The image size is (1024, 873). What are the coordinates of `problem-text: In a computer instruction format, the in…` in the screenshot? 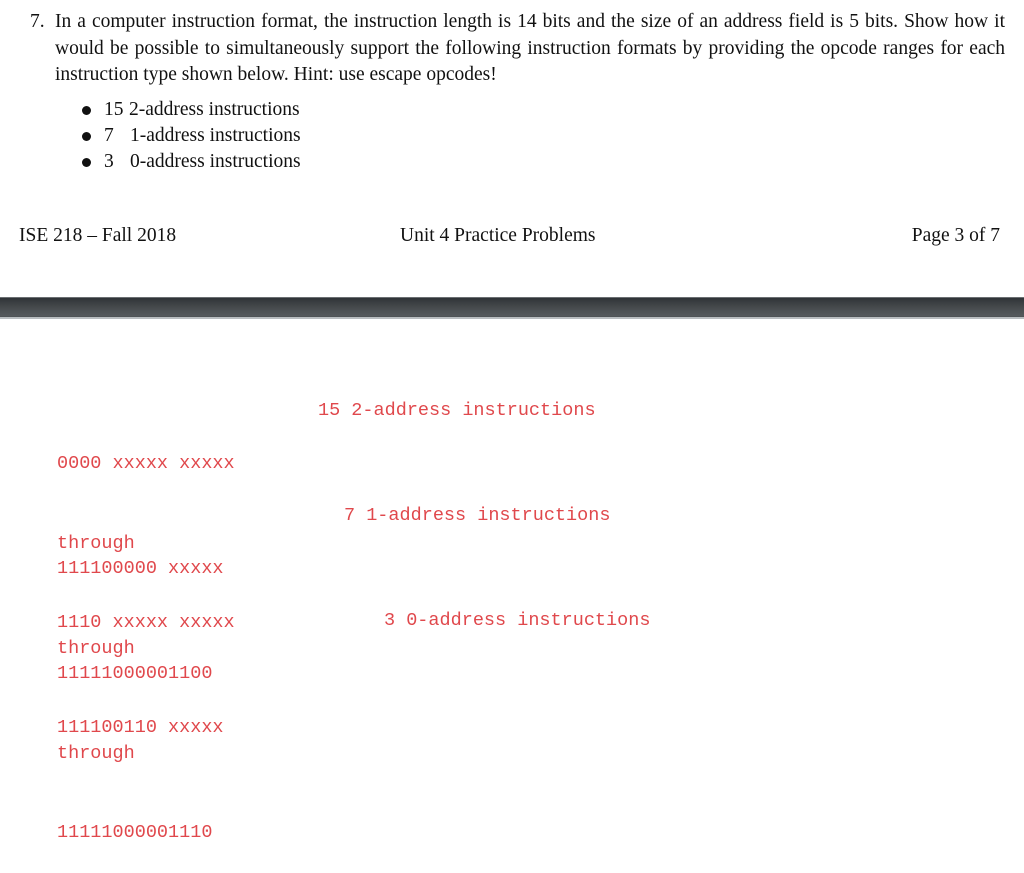 It's located at (530, 48).